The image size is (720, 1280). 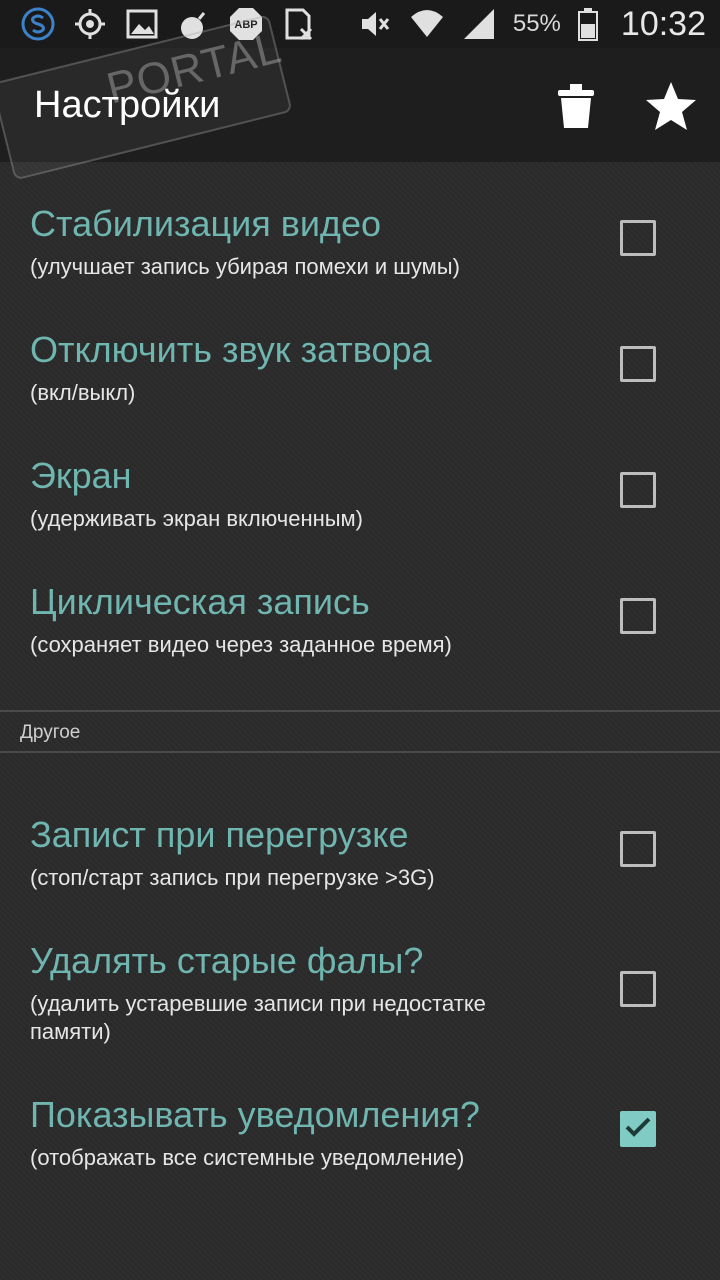 What do you see at coordinates (298, 24) in the screenshot?
I see `sim-icon` at bounding box center [298, 24].